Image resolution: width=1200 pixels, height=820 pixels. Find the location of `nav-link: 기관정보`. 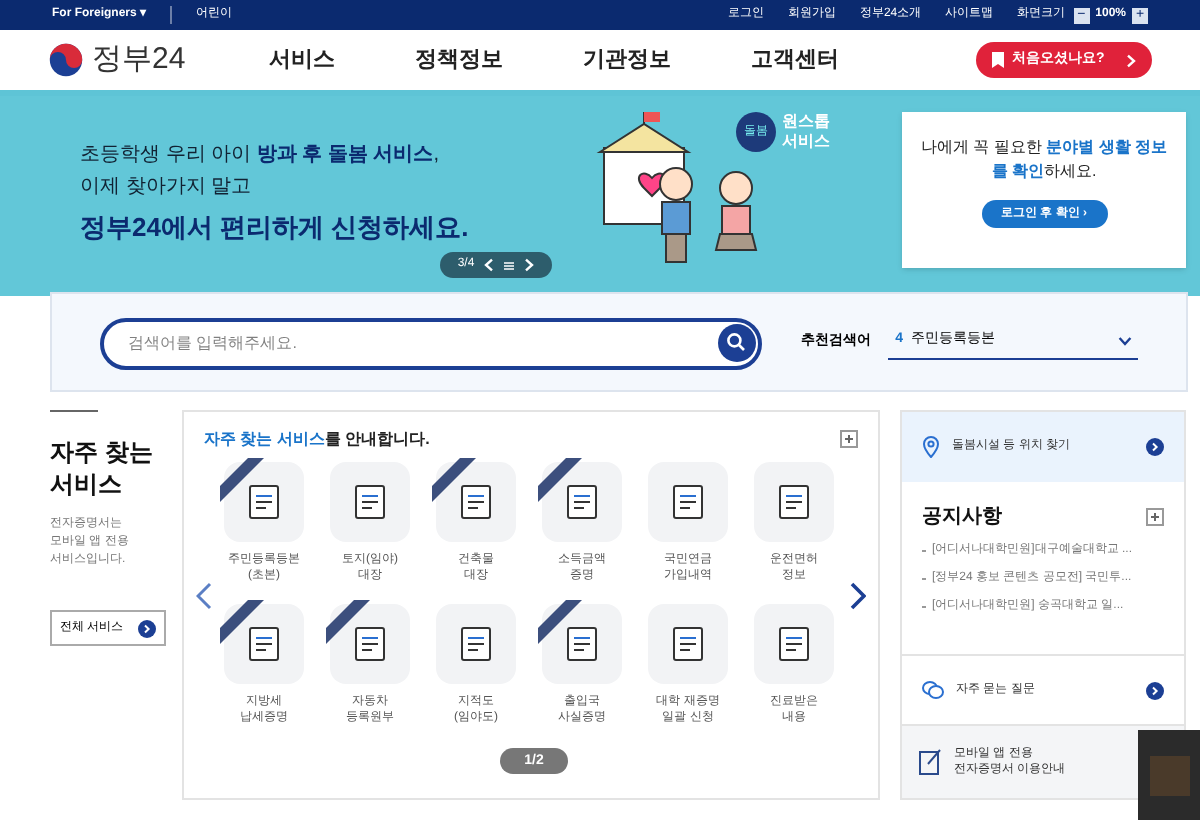

nav-link: 기관정보 is located at coordinates (627, 60).